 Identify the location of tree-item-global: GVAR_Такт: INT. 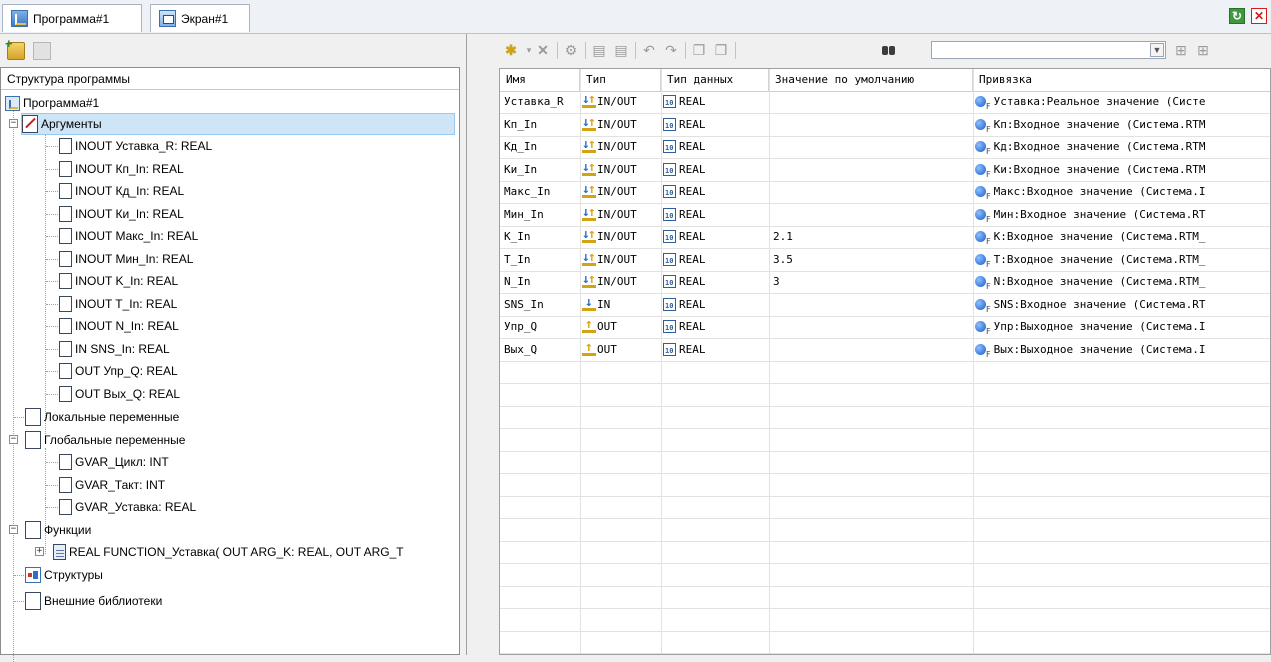
(112, 485).